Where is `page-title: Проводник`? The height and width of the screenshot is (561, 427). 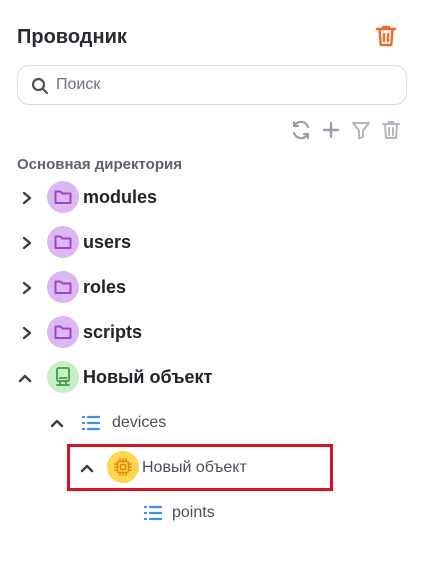
page-title: Проводник is located at coordinates (72, 37).